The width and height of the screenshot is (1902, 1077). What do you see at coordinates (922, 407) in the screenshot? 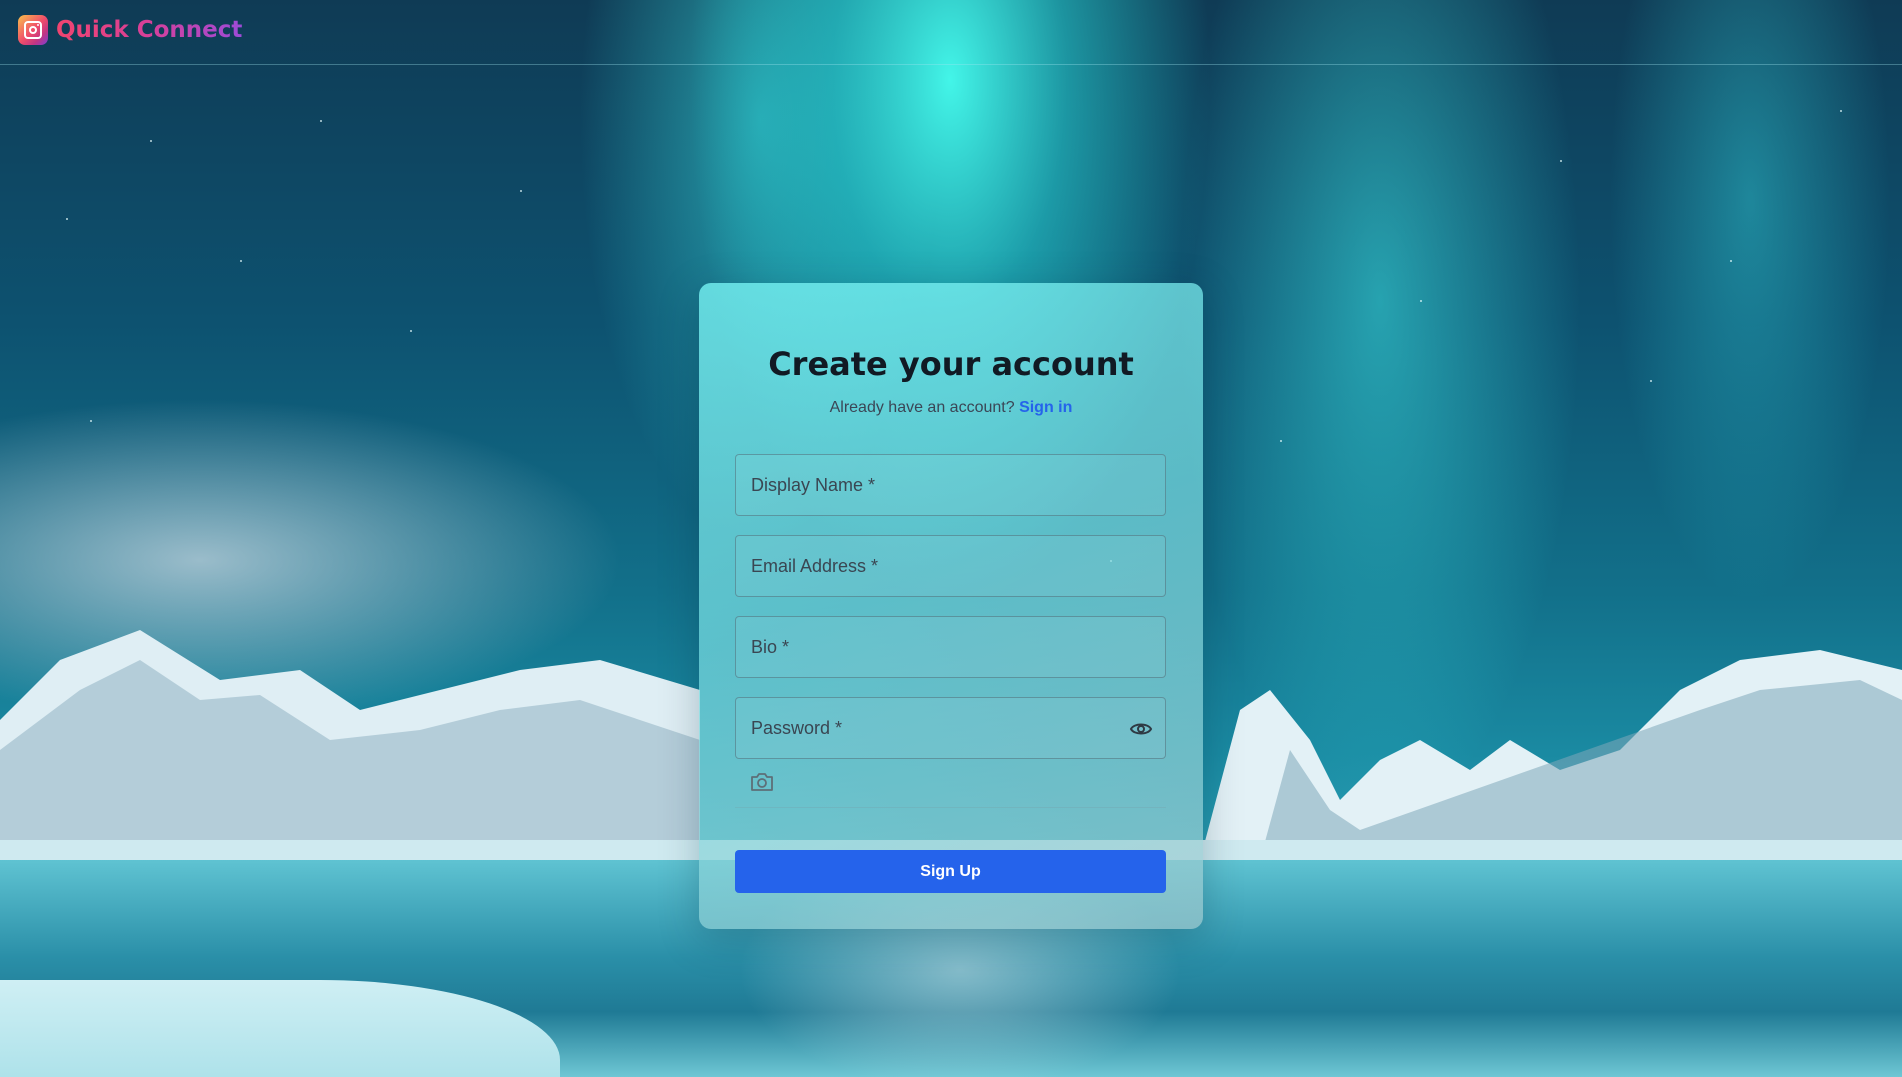
I see `signin-prompt-text: Already have an account?` at bounding box center [922, 407].